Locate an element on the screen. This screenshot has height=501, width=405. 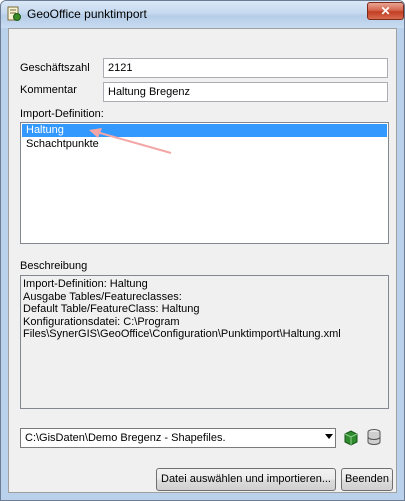
beenden-button: Beenden is located at coordinates (367, 479).